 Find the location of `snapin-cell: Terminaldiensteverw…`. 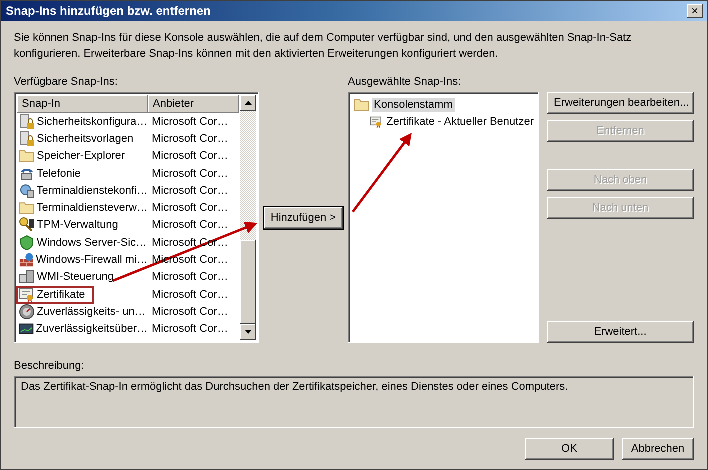

snapin-cell: Terminaldiensteverw… is located at coordinates (82, 208).